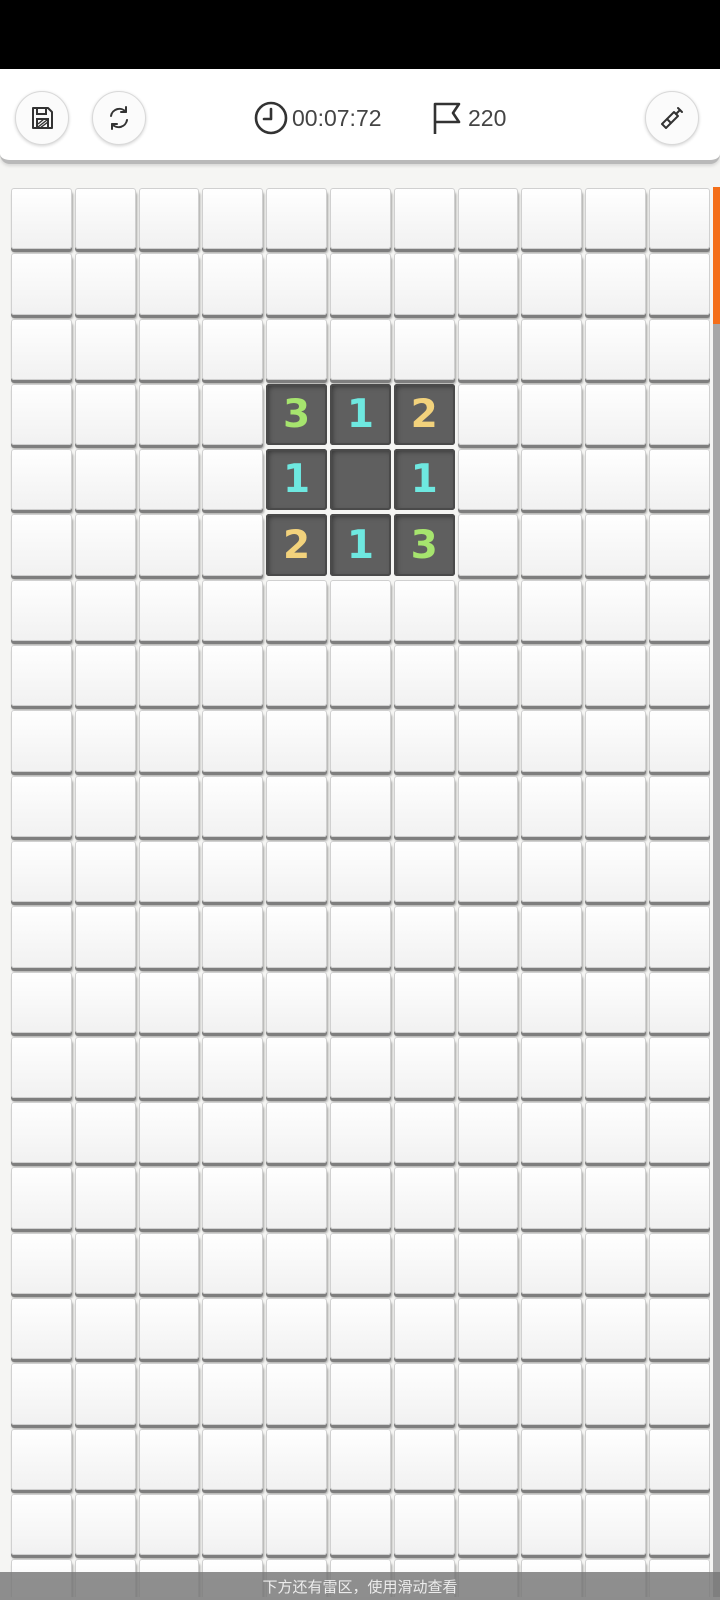 The height and width of the screenshot is (1600, 720). I want to click on revealed-cell: 3, so click(425, 545).